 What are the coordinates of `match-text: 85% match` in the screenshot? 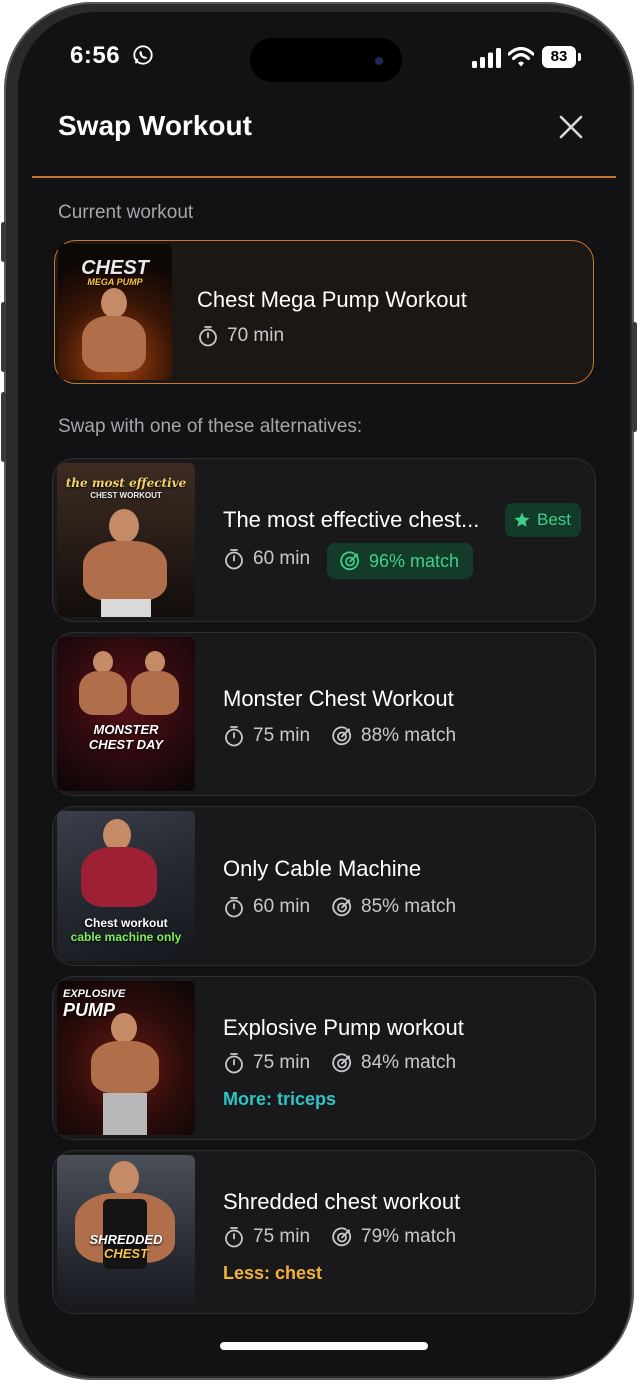 It's located at (409, 906).